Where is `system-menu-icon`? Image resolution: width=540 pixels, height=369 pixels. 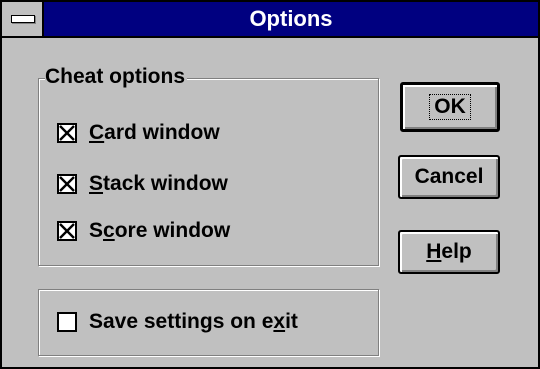
system-menu-icon is located at coordinates (23, 19).